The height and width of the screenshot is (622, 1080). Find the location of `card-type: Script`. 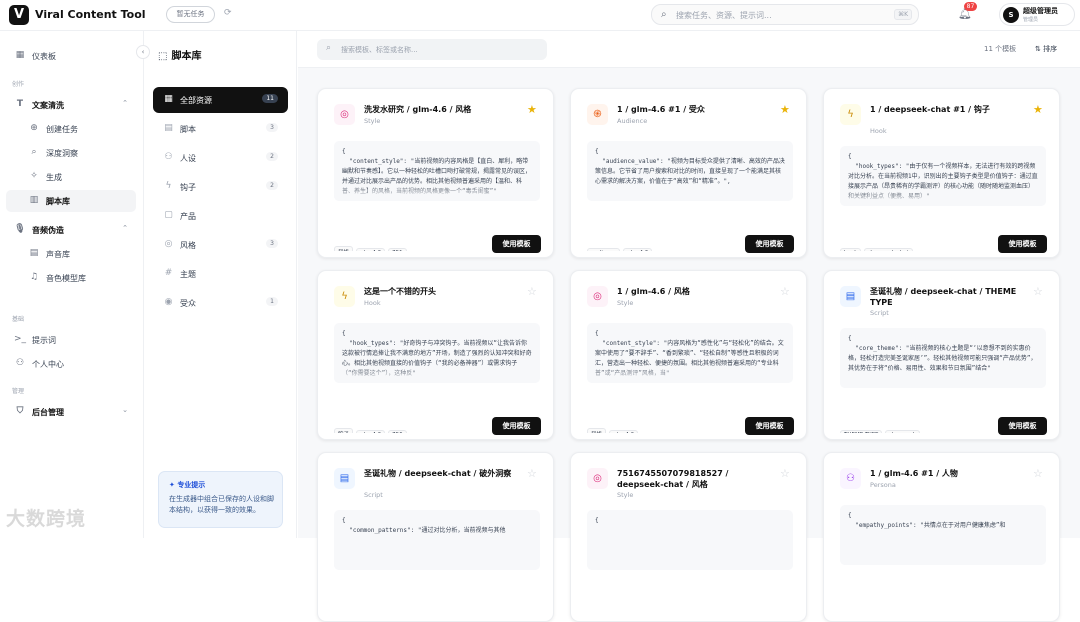

card-type: Script is located at coordinates (373, 495).